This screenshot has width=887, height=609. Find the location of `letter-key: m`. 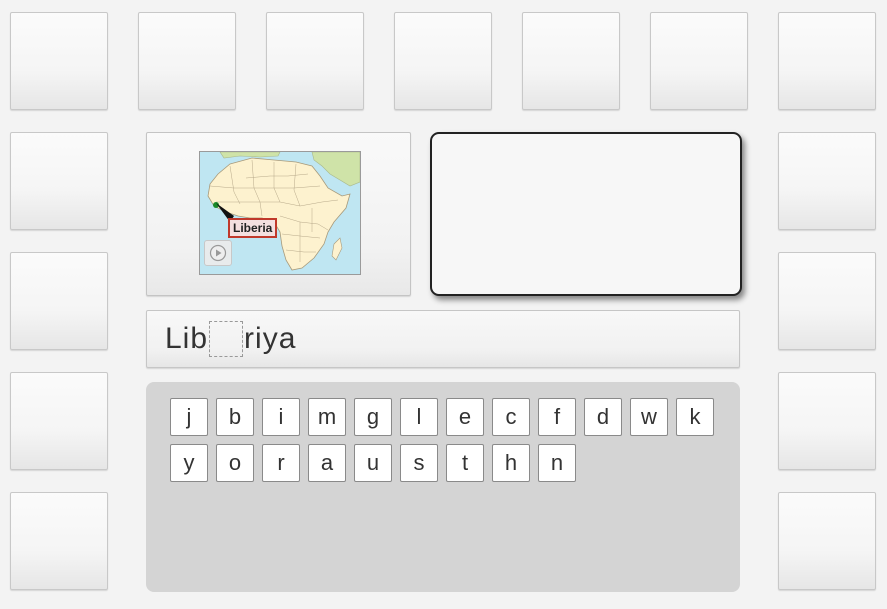

letter-key: m is located at coordinates (327, 417).